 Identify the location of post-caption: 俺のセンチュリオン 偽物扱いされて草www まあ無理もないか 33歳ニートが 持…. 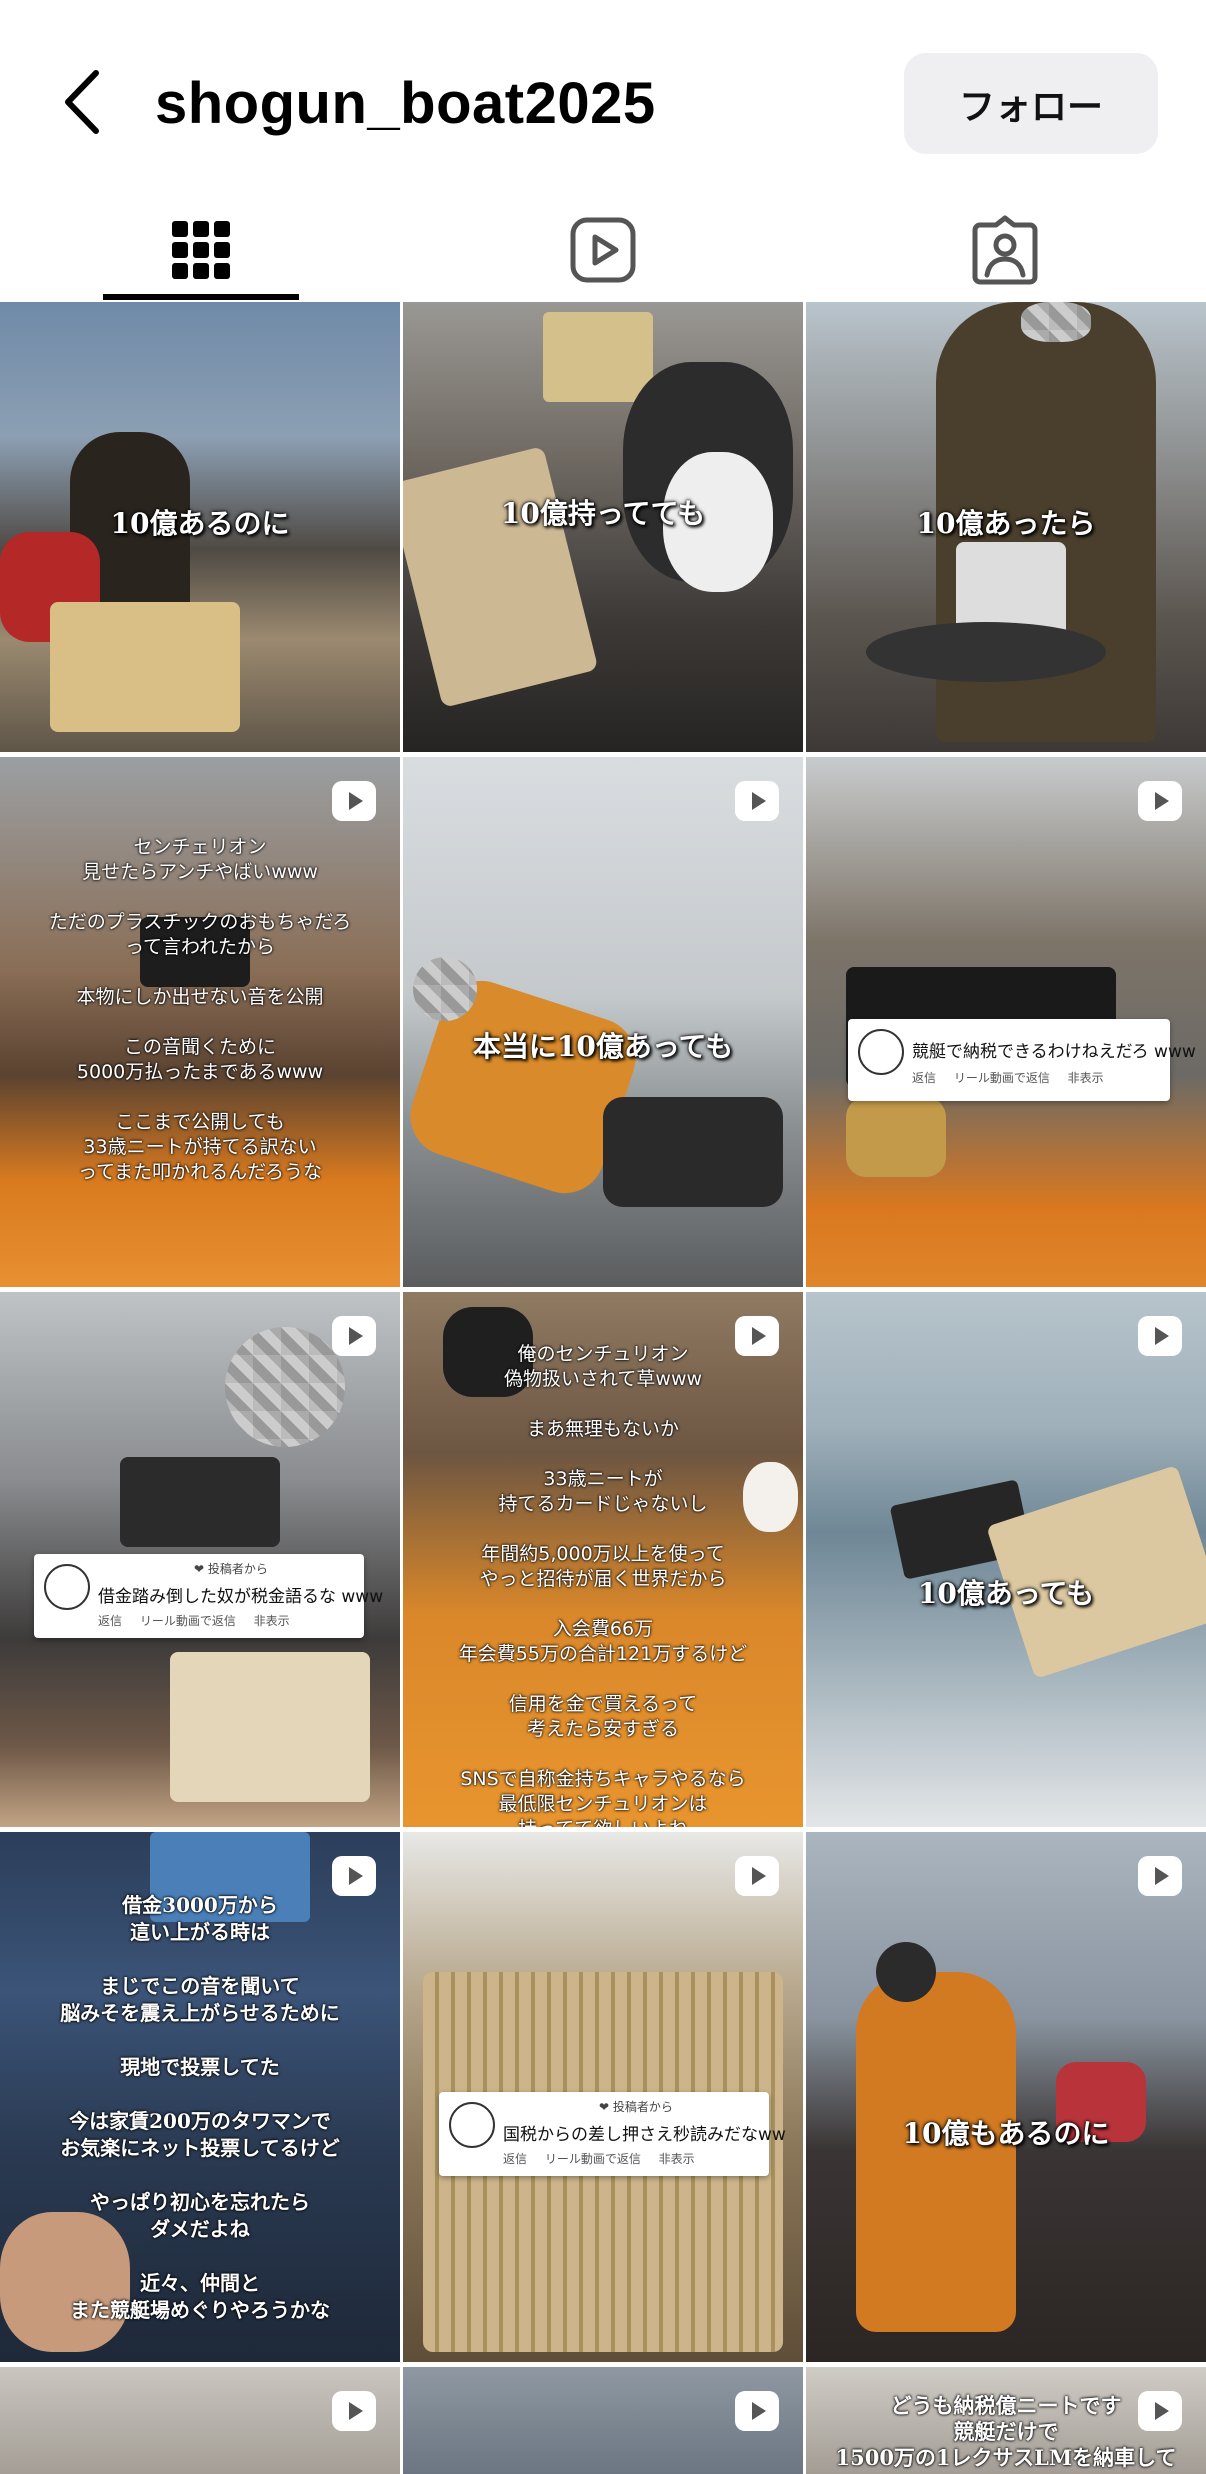
(603, 1585).